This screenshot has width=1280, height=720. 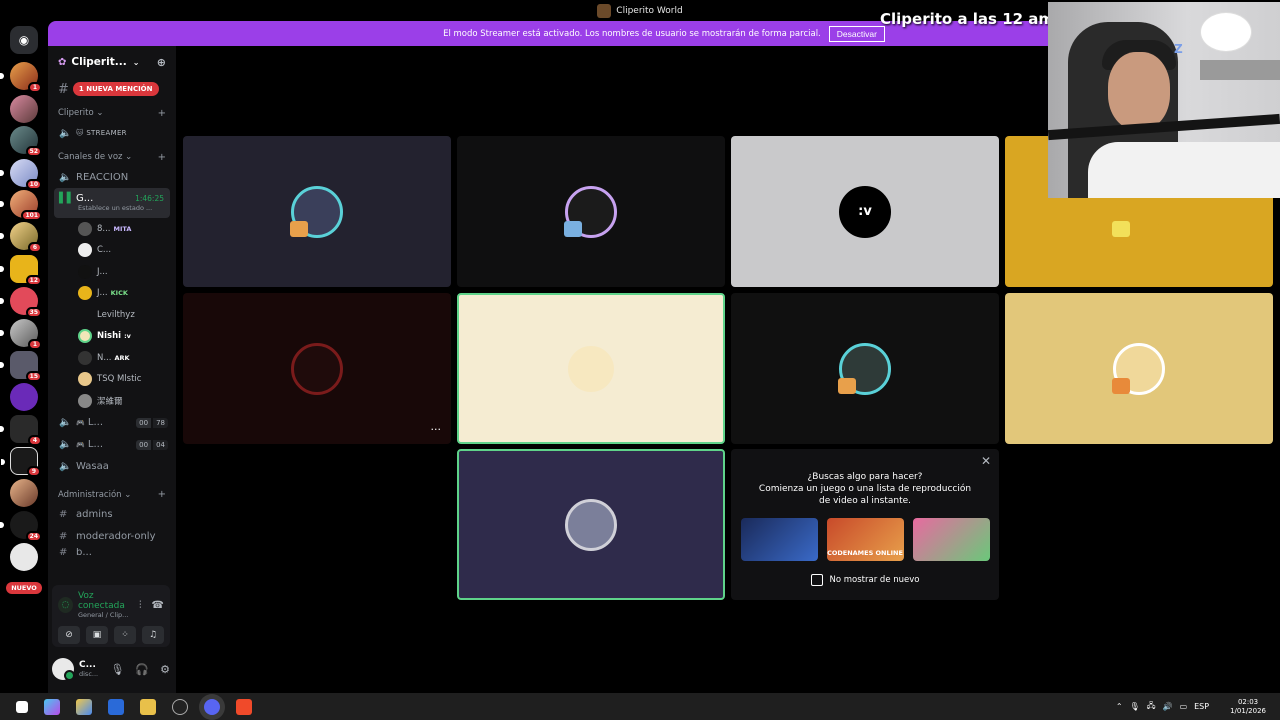 What do you see at coordinates (21, 462) in the screenshot?
I see `server-icon-13: 9` at bounding box center [21, 462].